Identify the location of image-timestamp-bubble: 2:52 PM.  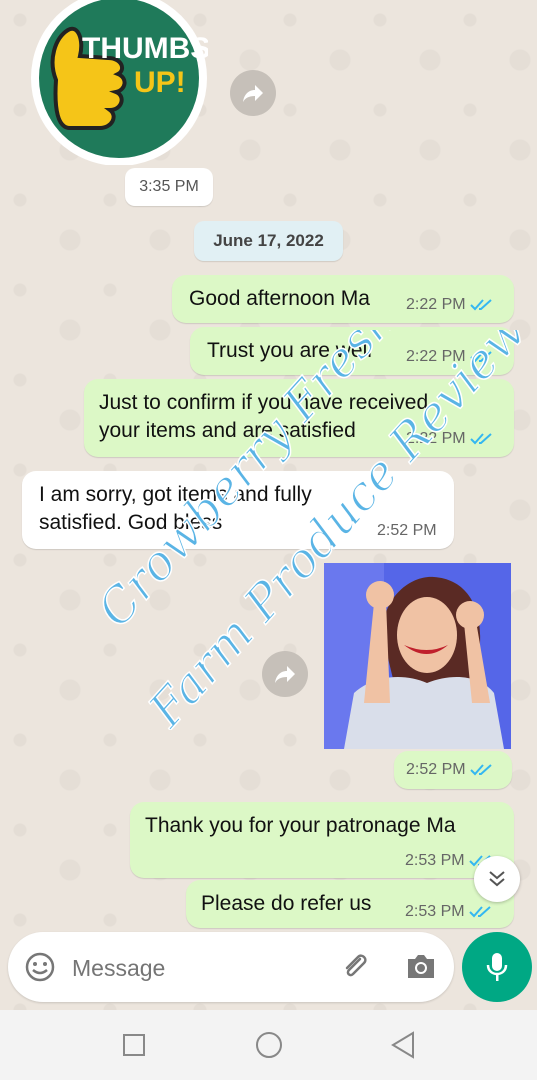
(453, 770).